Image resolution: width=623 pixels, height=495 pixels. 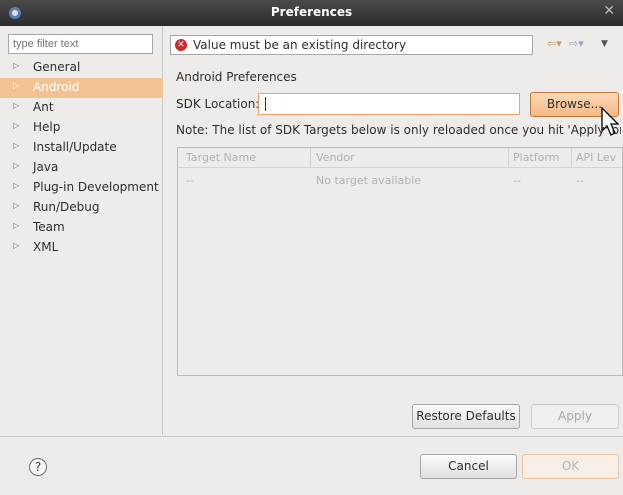 What do you see at coordinates (604, 44) in the screenshot?
I see `view-menu-icon: ▼` at bounding box center [604, 44].